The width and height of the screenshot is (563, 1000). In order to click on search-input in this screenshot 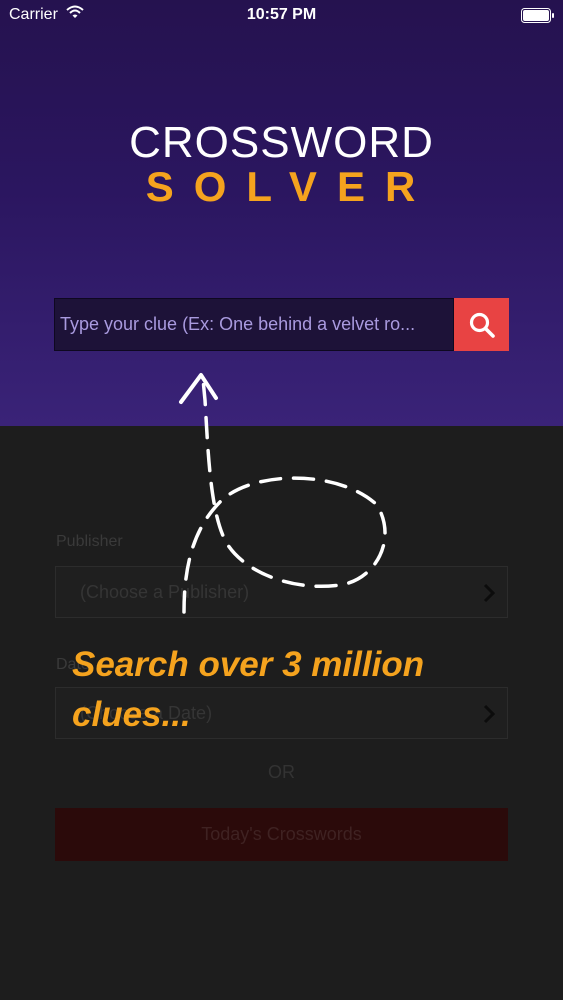, I will do `click(254, 324)`.